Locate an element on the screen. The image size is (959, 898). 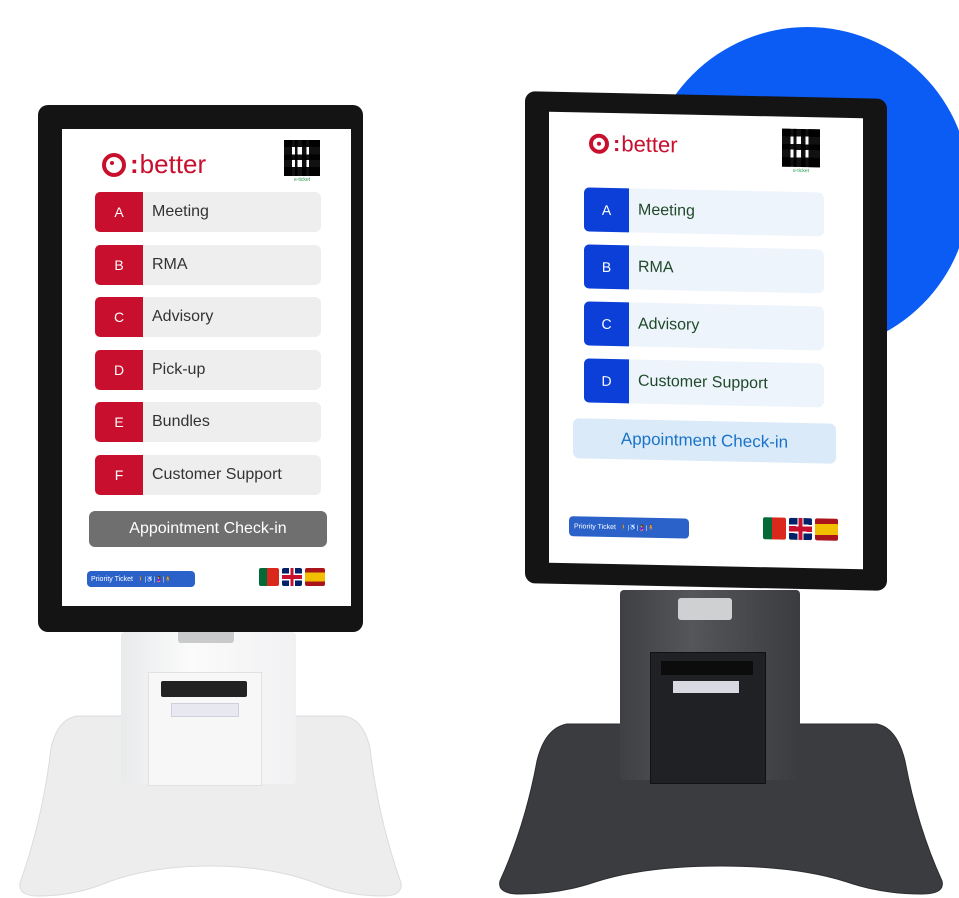
service-button-e: E Bundles is located at coordinates (208, 422).